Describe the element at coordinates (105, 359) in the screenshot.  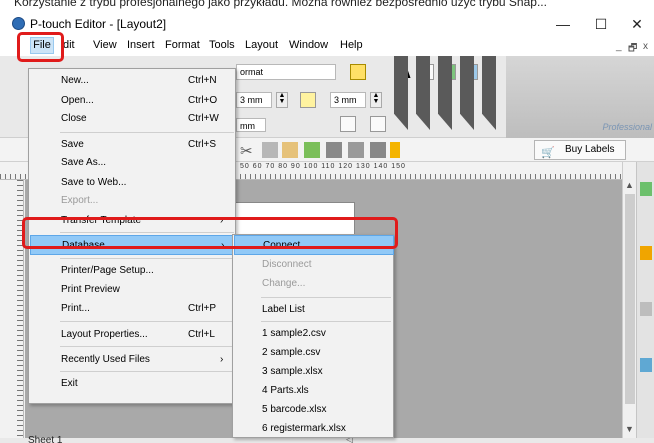
I see `menu-item-label: Recently Used Files` at that location.